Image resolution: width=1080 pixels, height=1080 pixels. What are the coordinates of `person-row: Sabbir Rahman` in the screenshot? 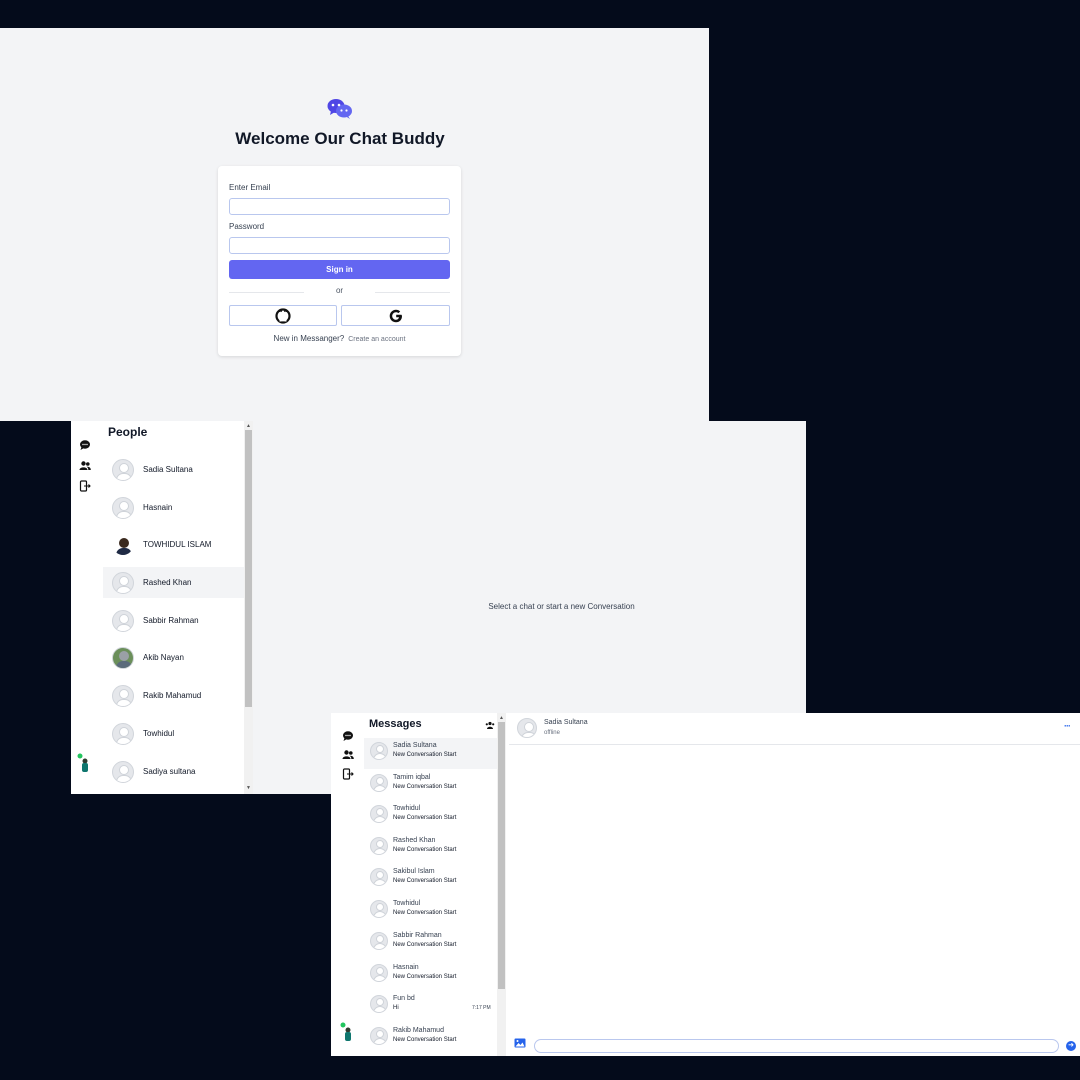 It's located at (173, 620).